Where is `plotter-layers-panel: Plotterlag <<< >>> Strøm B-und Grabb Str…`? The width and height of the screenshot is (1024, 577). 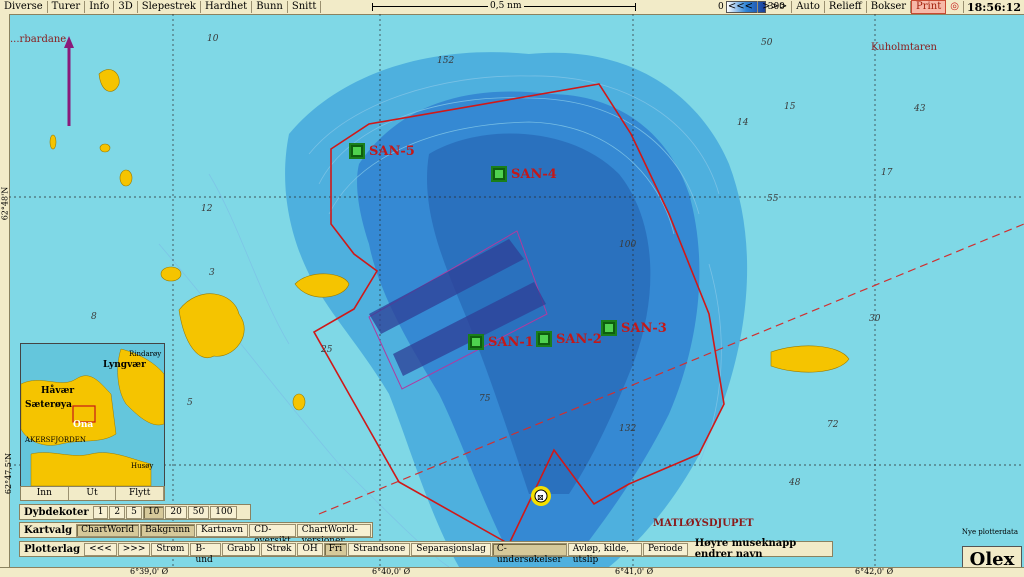
plotter-layers-panel: Plotterlag <<< >>> Strøm B-und Grabb Str… is located at coordinates (426, 551).